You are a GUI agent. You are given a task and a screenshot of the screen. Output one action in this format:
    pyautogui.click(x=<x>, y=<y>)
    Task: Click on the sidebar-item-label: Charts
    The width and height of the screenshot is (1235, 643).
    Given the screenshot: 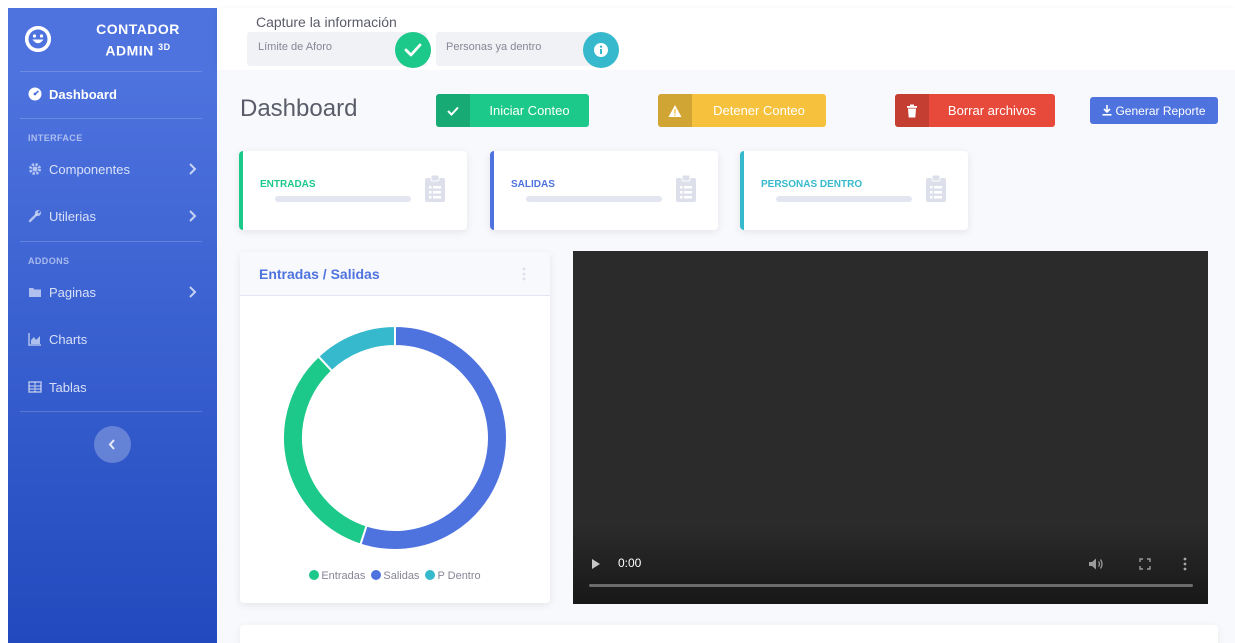 What is the action you would take?
    pyautogui.click(x=68, y=339)
    